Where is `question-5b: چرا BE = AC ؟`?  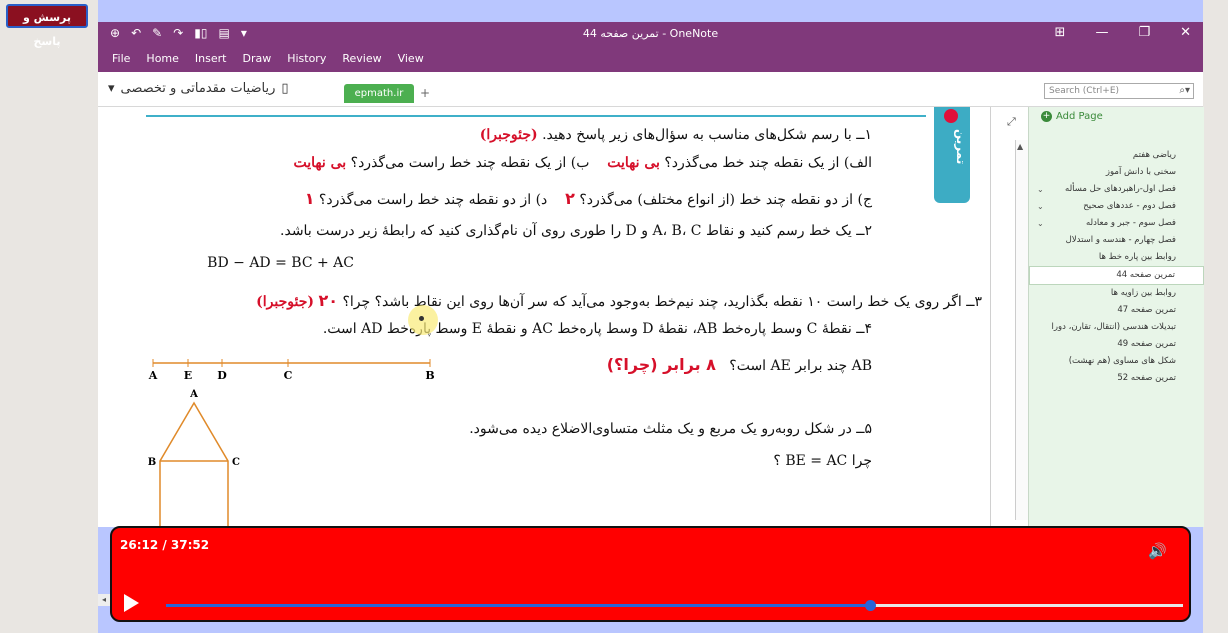 question-5b: چرا BE = AC ؟ is located at coordinates (822, 461).